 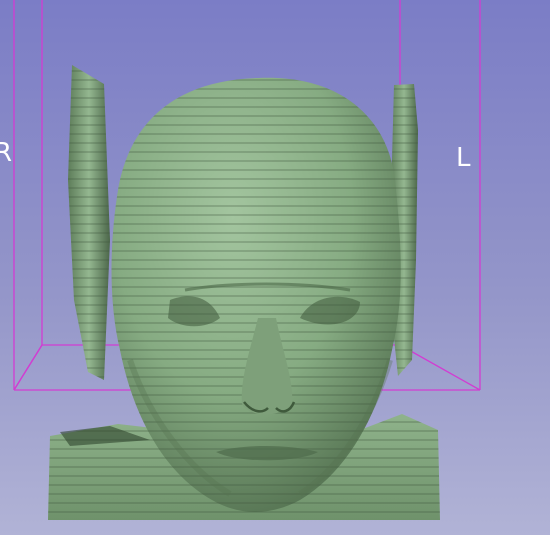 What do you see at coordinates (89, 222) in the screenshot?
I see `ear-flap-right` at bounding box center [89, 222].